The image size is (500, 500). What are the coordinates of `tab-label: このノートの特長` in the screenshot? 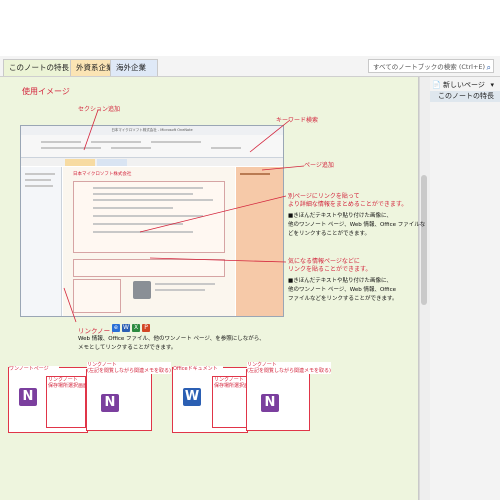 It's located at (39, 67).